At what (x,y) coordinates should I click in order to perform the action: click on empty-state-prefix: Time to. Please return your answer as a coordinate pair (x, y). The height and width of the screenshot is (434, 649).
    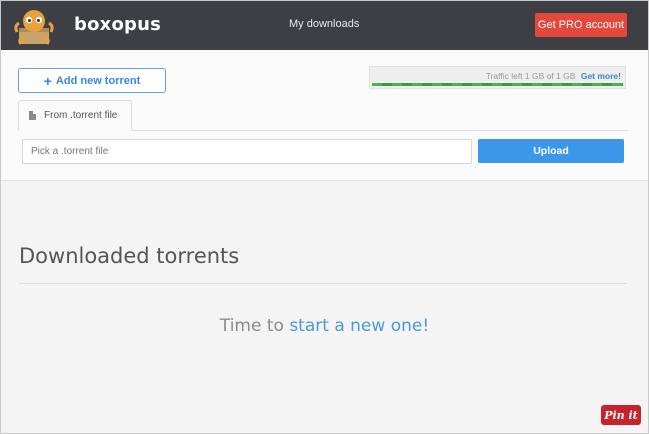
    Looking at the image, I should click on (254, 326).